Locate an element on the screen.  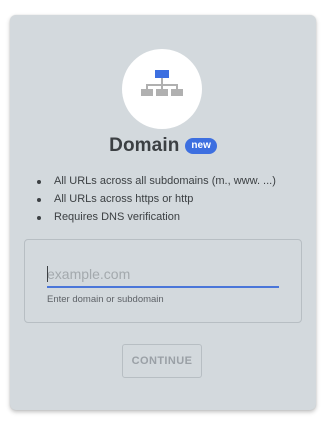
card-title: Domain is located at coordinates (144, 145).